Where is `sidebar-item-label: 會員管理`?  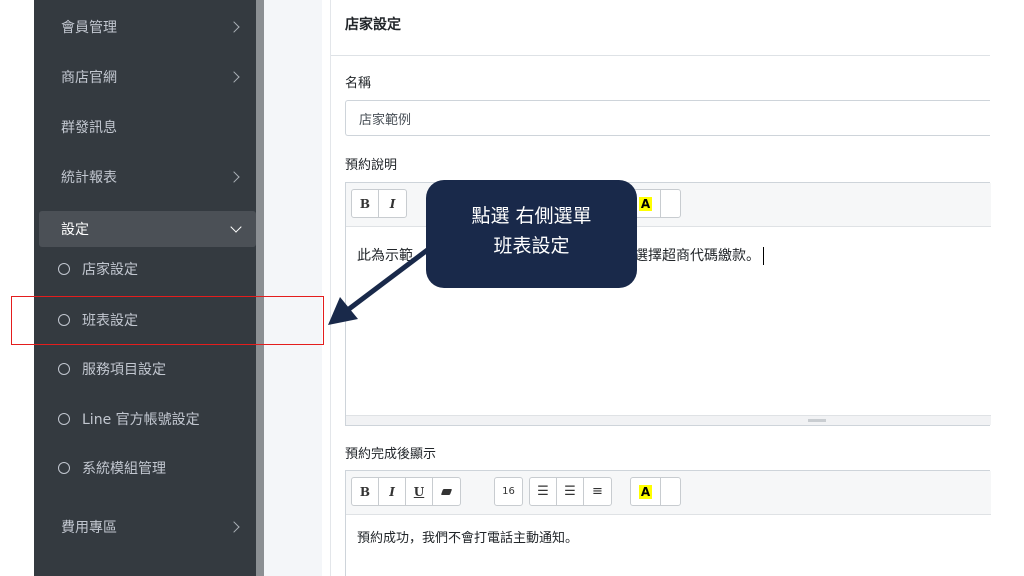 sidebar-item-label: 會員管理 is located at coordinates (89, 28).